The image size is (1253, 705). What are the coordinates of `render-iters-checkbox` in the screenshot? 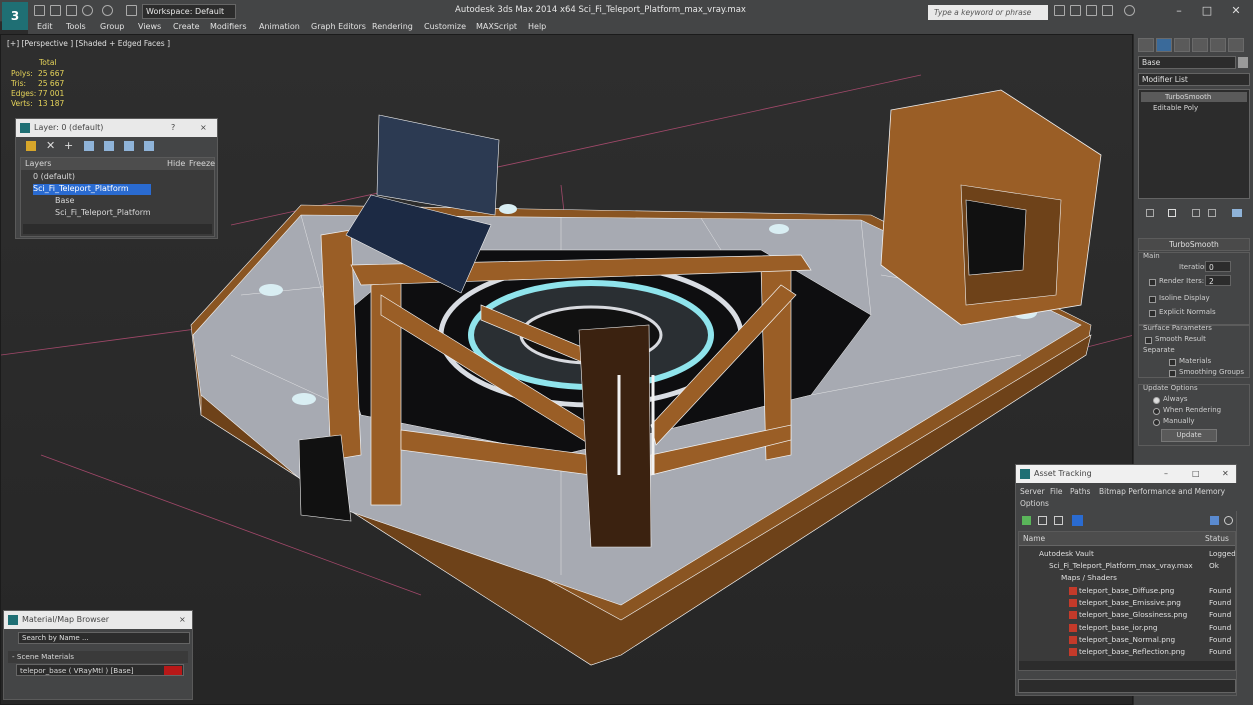 It's located at (1152, 282).